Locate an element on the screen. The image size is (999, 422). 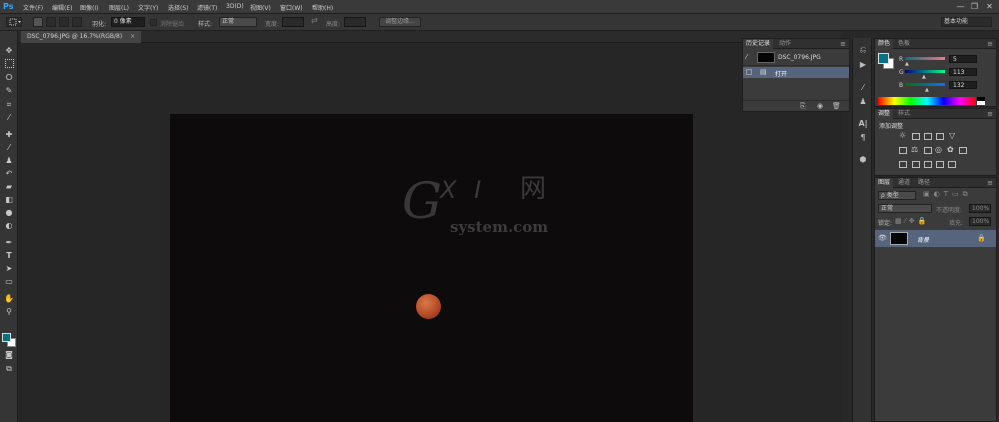
screen-mode-icon: ⧉ is located at coordinates (9, 368).